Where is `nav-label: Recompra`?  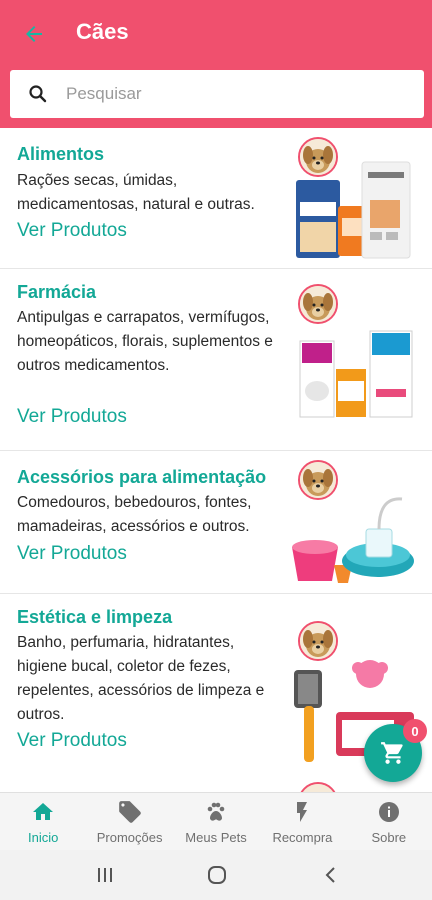
nav-label: Recompra is located at coordinates (302, 837).